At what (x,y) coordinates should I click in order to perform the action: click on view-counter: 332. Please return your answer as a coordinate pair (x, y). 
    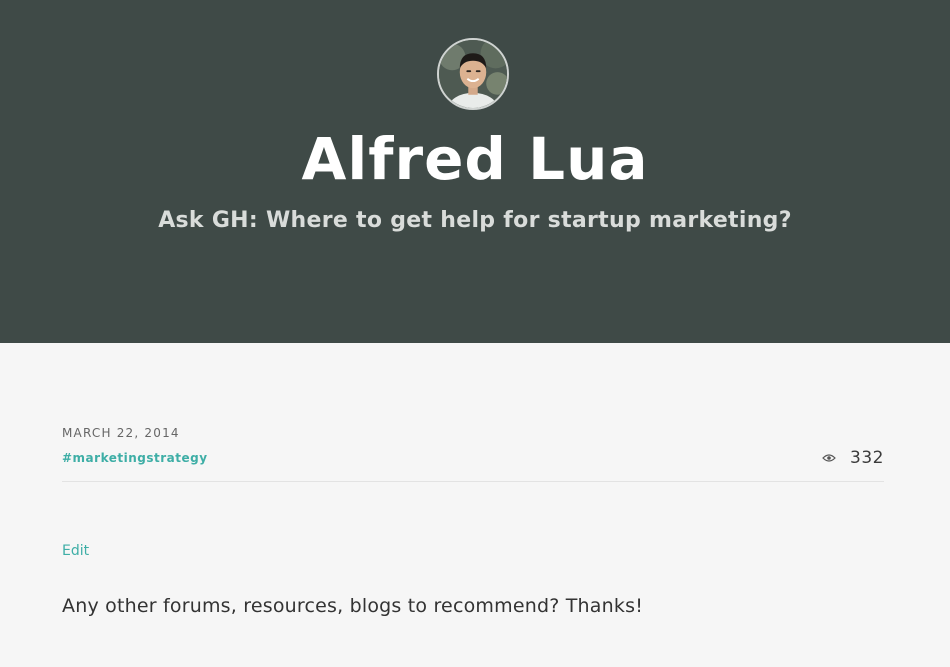
    Looking at the image, I should click on (853, 458).